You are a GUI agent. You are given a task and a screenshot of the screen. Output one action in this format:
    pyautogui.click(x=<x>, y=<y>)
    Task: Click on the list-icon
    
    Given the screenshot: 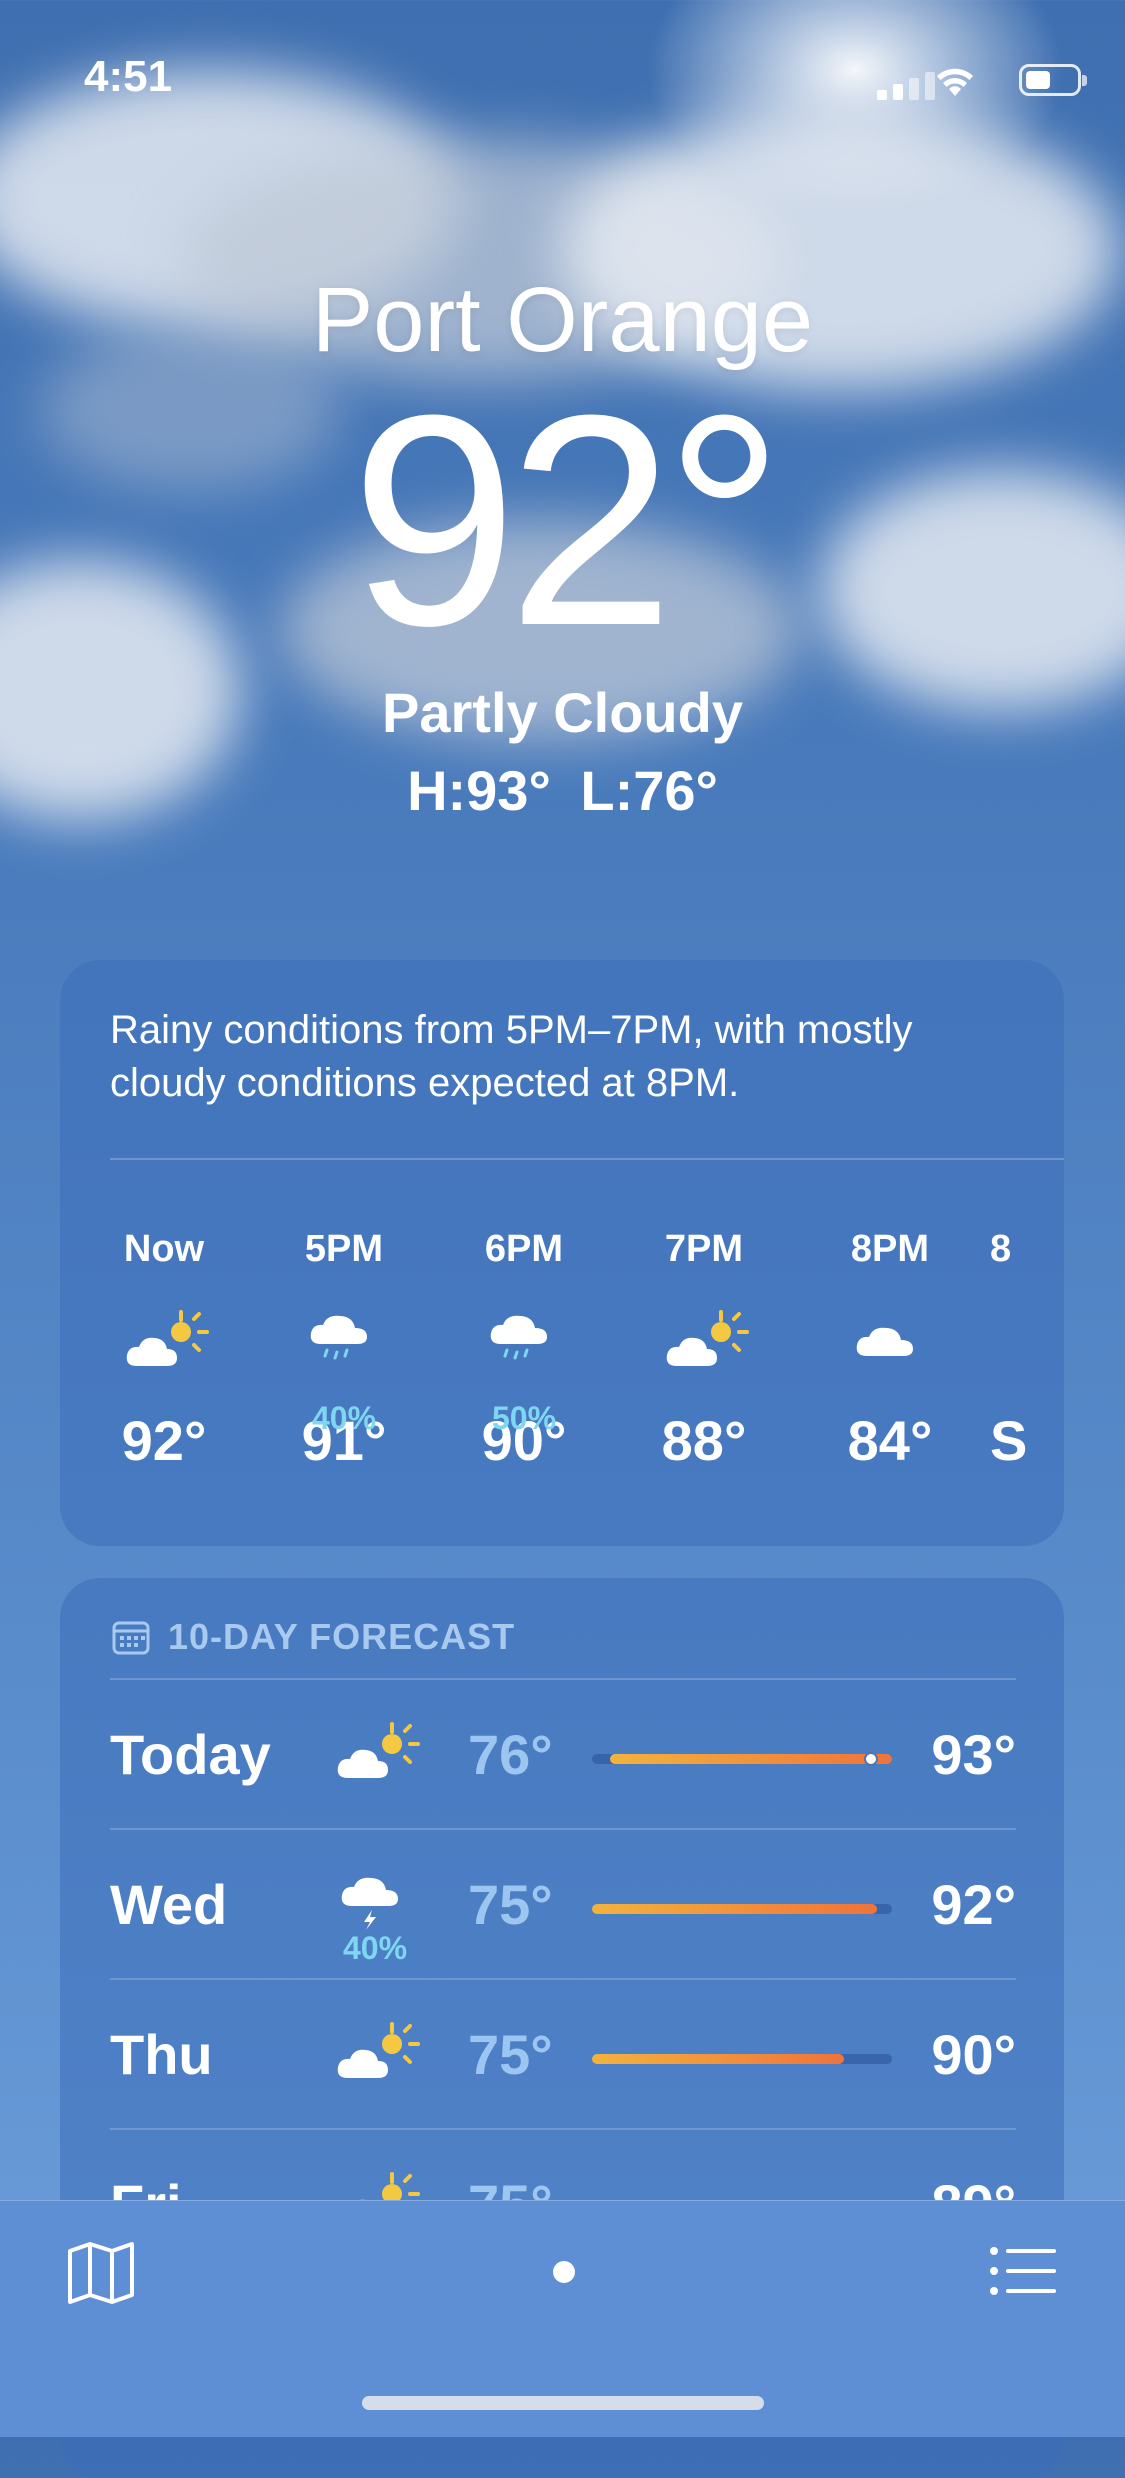 What is the action you would take?
    pyautogui.click(x=1023, y=2271)
    